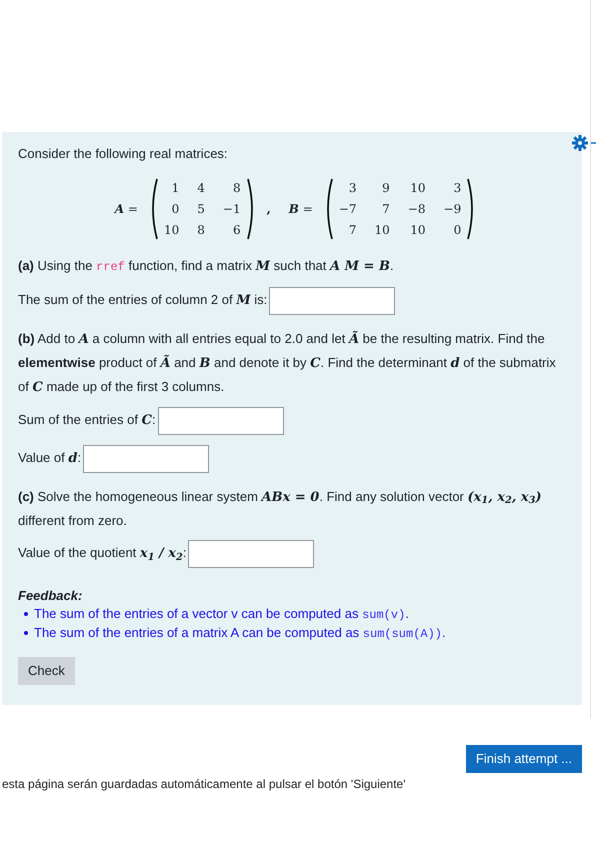 The height and width of the screenshot is (848, 599). Describe the element at coordinates (585, 143) in the screenshot. I see `gear-icon` at that location.